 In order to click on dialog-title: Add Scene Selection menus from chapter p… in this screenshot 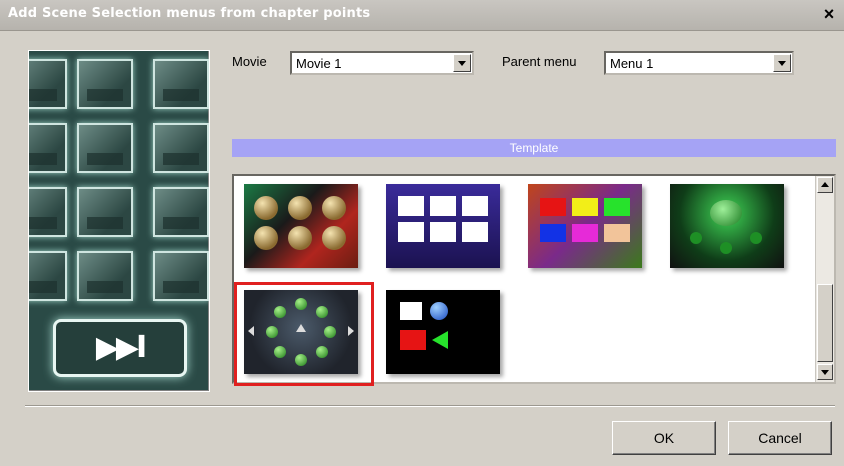, I will do `click(189, 13)`.